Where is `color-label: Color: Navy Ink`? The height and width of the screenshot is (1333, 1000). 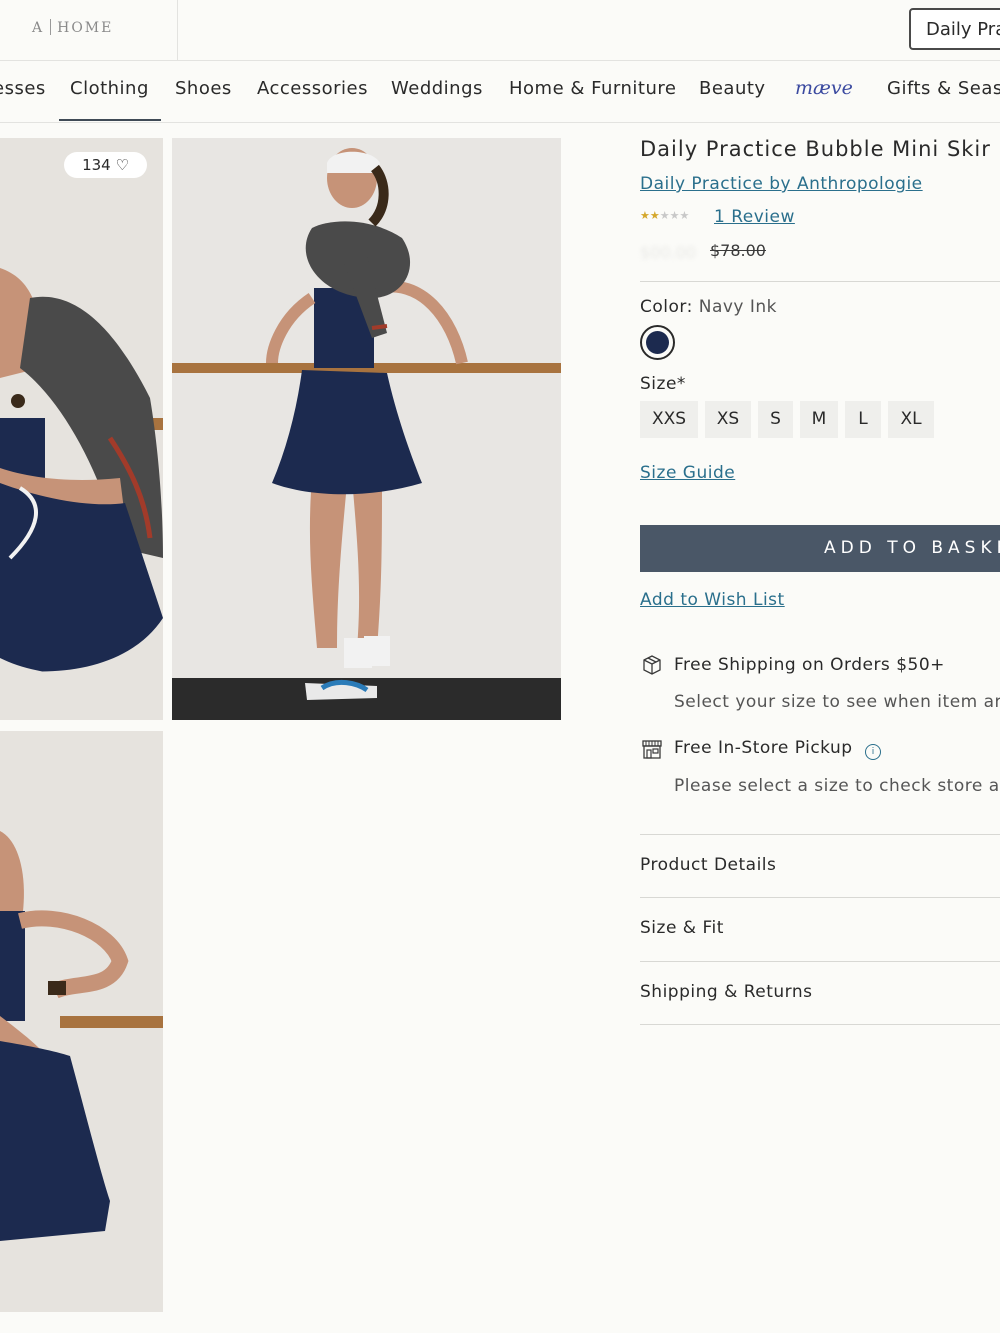
color-label: Color: Navy Ink is located at coordinates (708, 307).